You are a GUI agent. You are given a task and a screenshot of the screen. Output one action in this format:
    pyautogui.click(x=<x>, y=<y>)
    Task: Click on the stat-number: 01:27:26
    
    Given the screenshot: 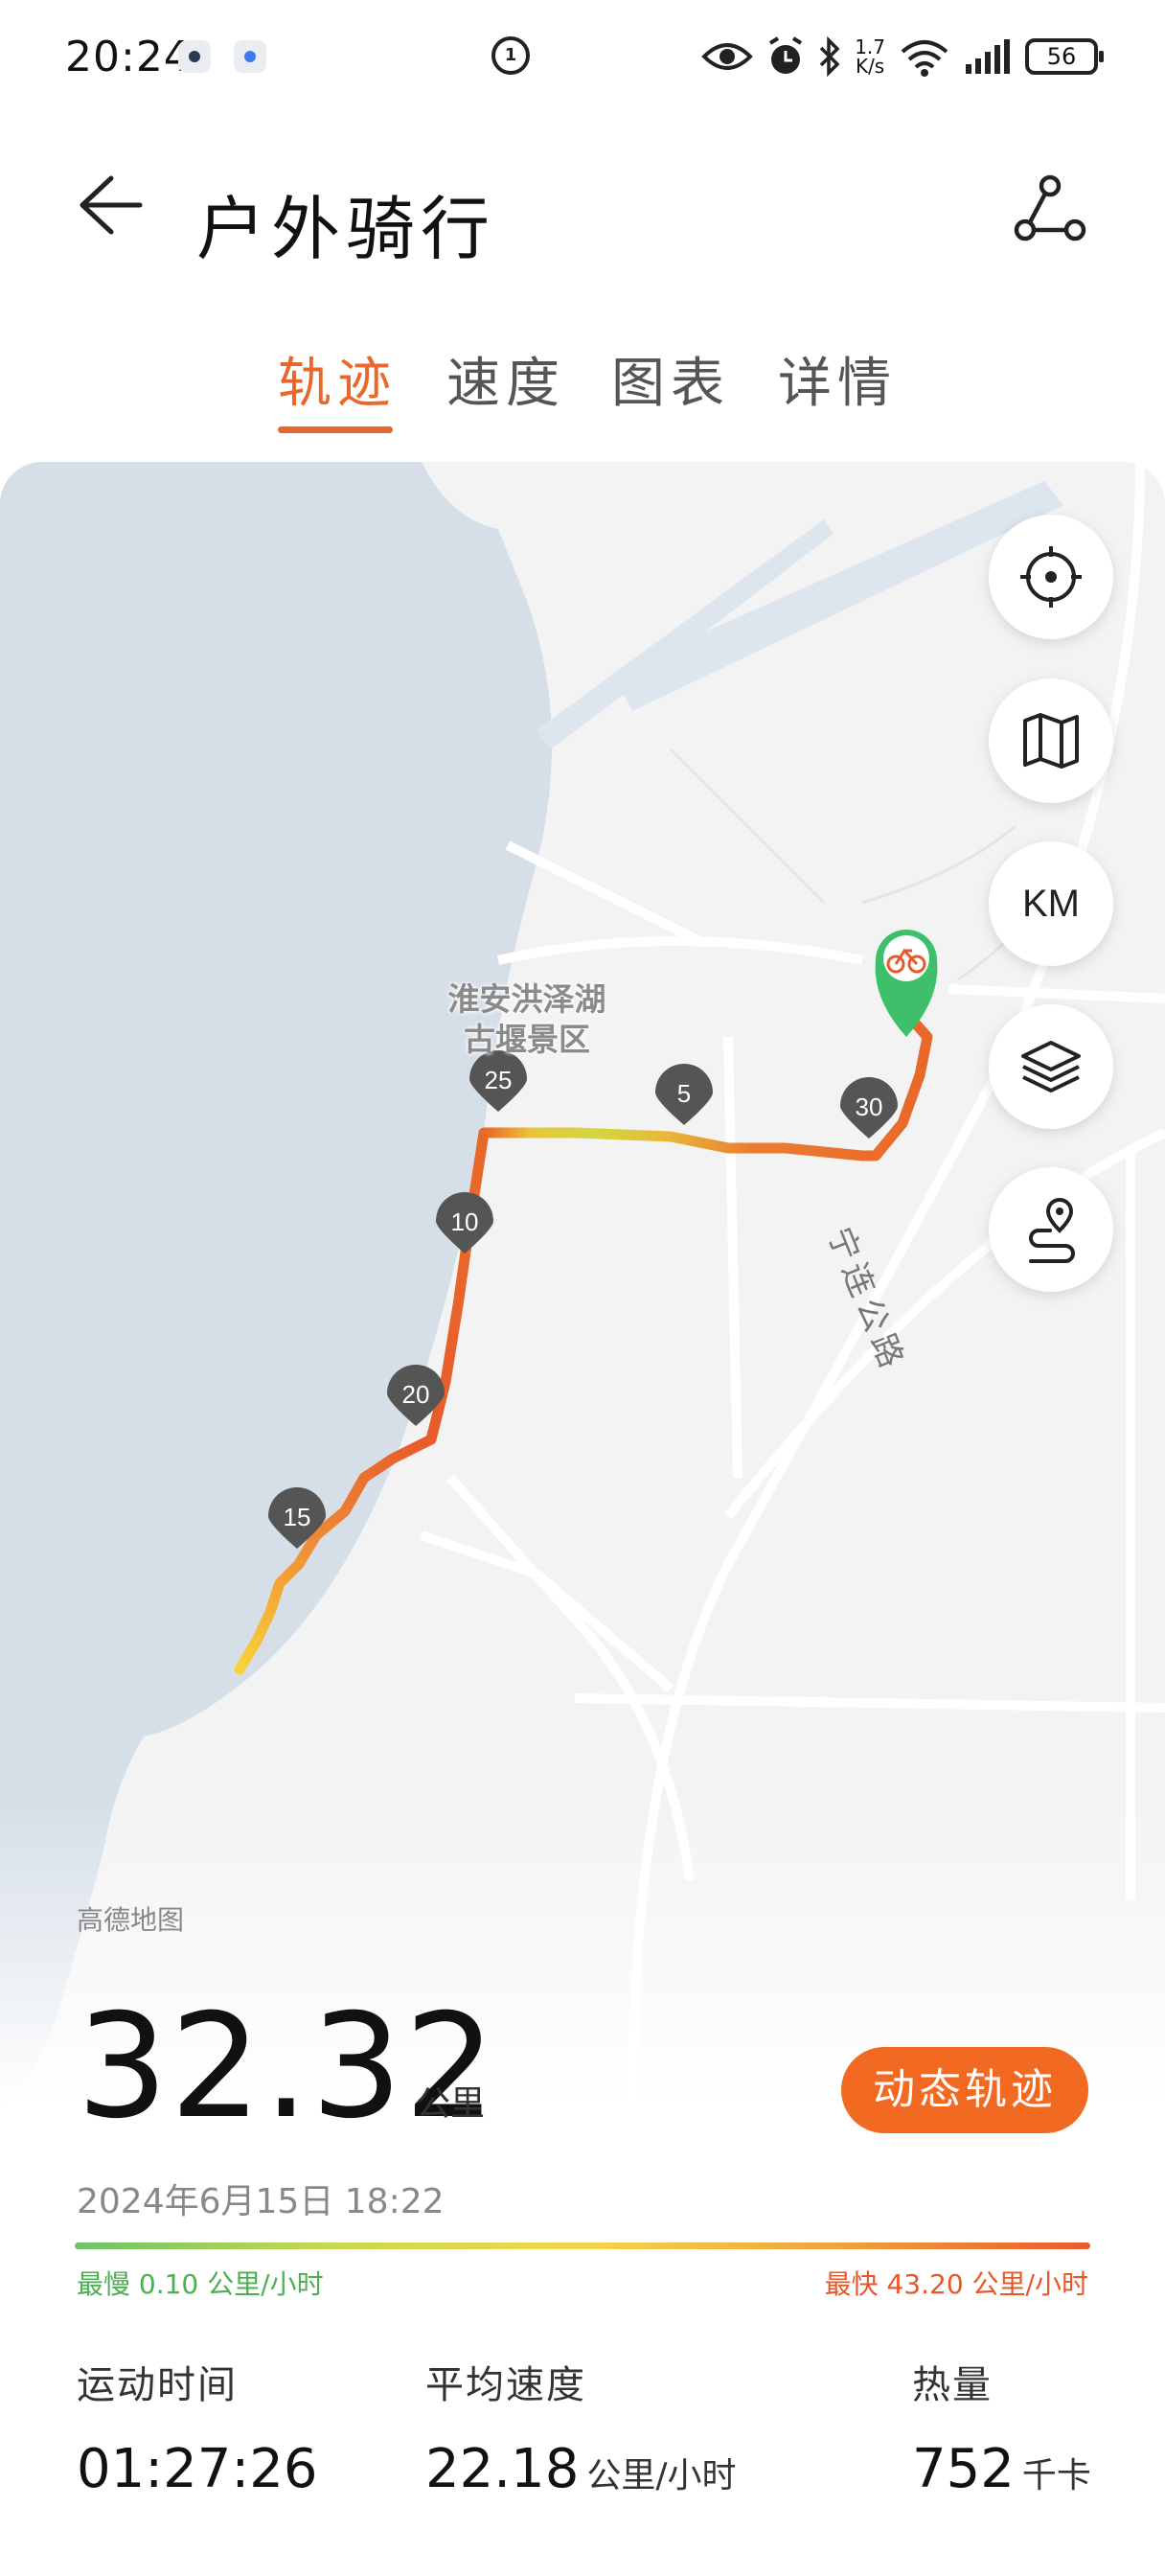 What is the action you would take?
    pyautogui.click(x=197, y=2469)
    